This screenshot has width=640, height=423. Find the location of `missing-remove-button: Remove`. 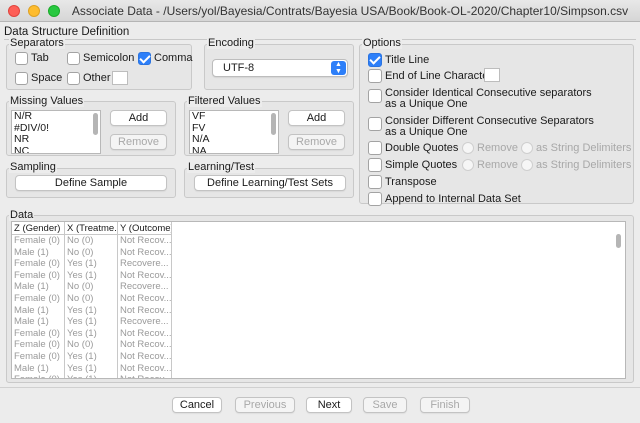

missing-remove-button: Remove is located at coordinates (138, 142).